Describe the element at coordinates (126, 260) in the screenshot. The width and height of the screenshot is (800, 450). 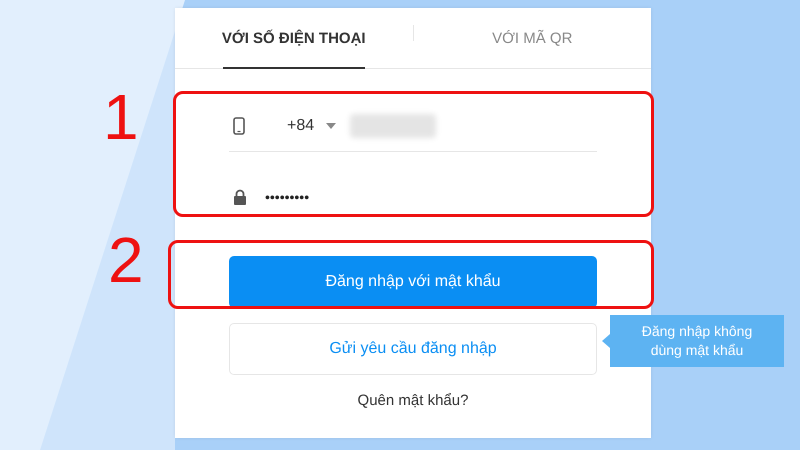
I see `step-number: 2` at that location.